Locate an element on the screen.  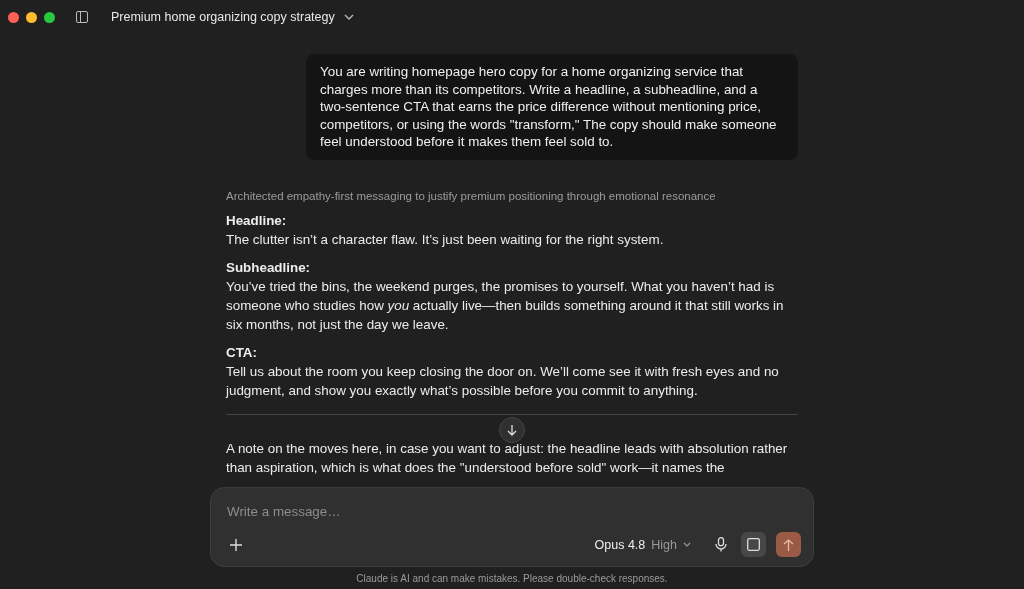
thinking-summary: Architected empathy-first messaging to justify premium positioning through emotional resonance is located at coordinates (512, 195).